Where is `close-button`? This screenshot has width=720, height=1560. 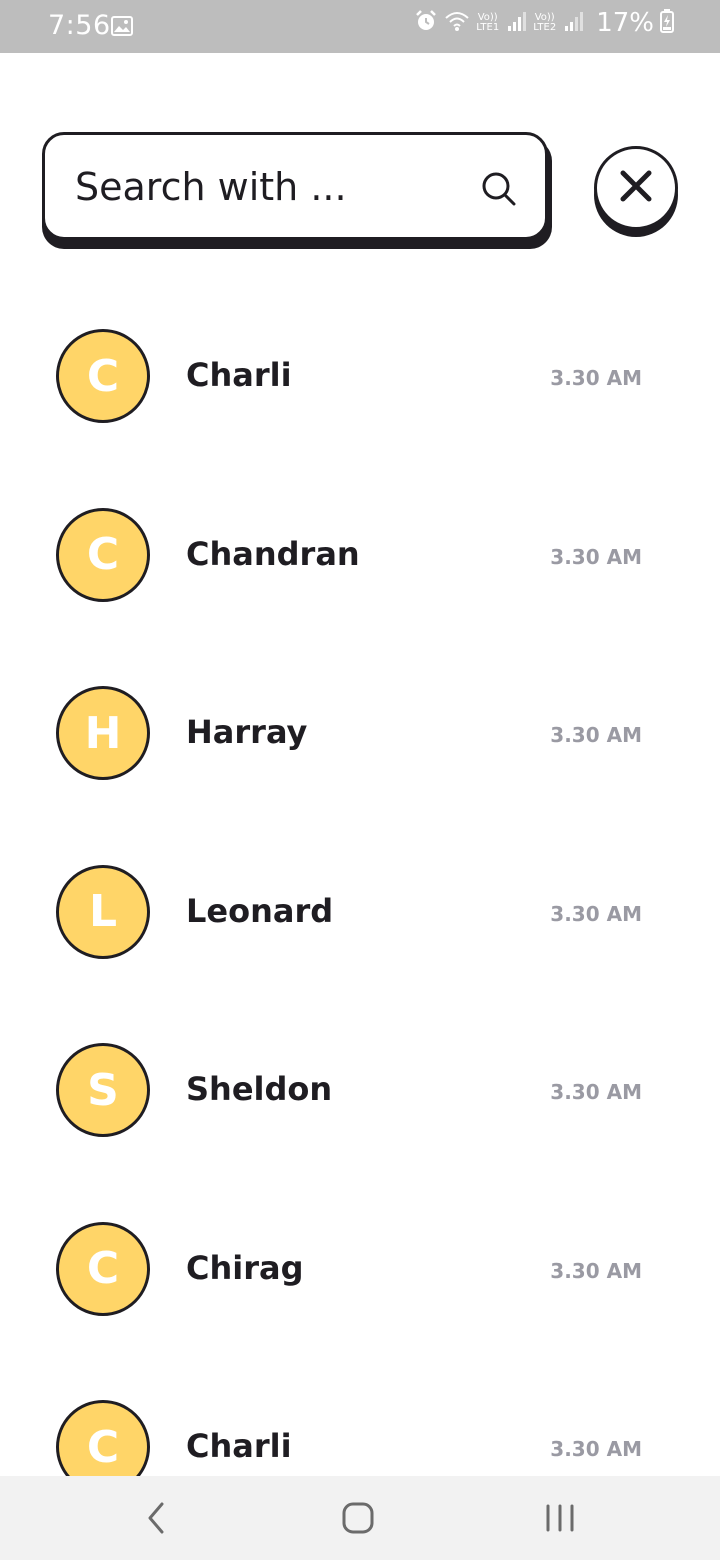
close-button is located at coordinates (636, 188).